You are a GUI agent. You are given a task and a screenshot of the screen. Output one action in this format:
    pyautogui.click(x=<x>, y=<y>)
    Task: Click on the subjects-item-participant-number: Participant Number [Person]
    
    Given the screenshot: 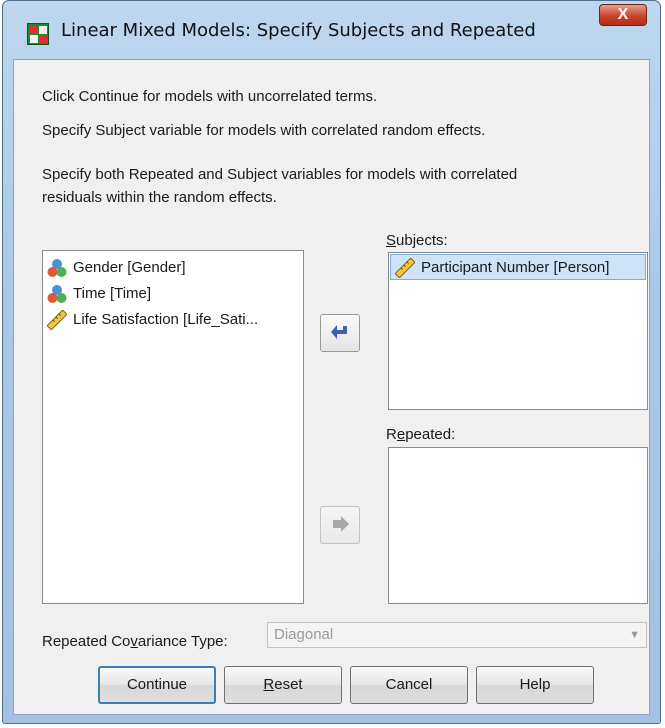 What is the action you would take?
    pyautogui.click(x=518, y=267)
    